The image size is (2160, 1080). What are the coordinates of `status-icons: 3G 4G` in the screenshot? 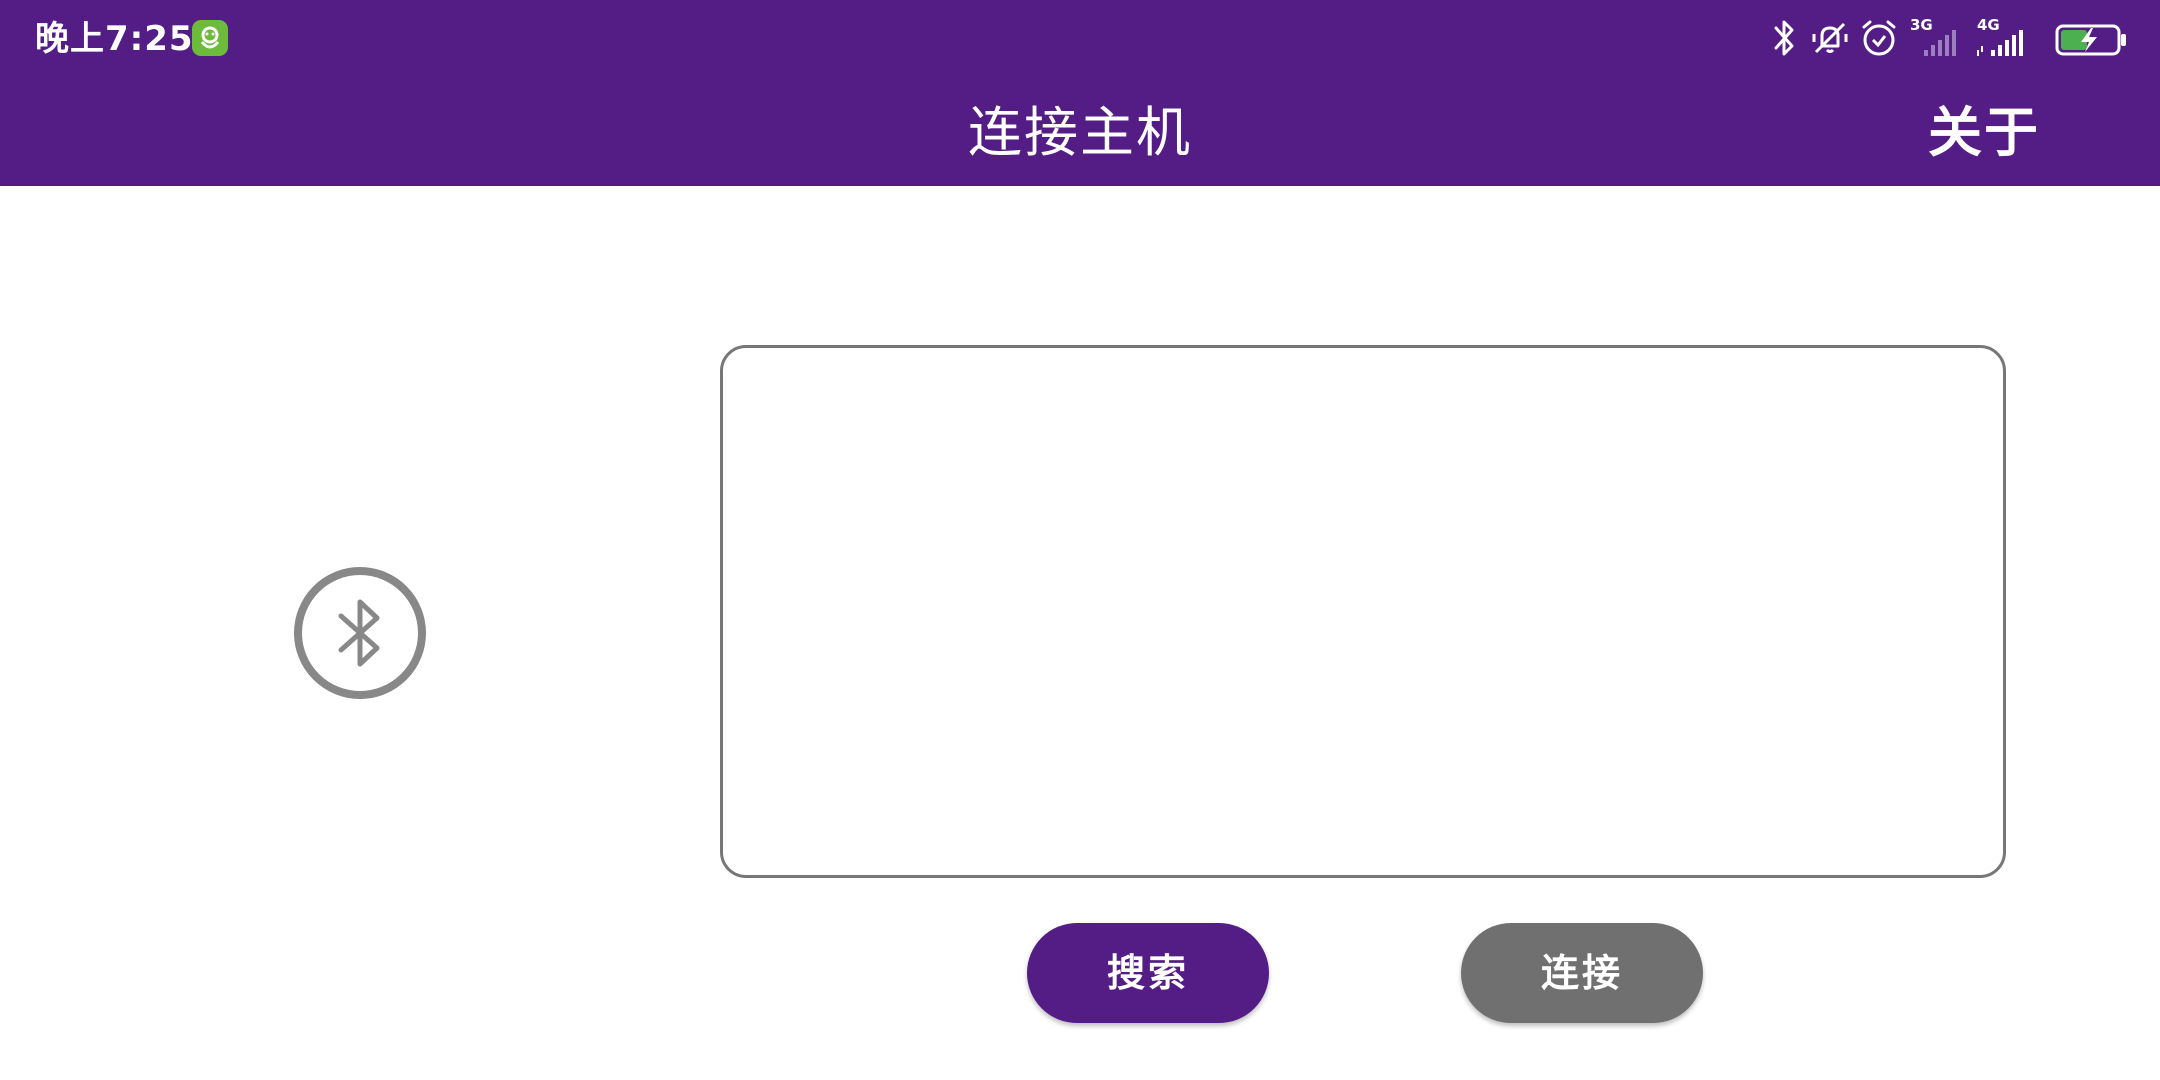 It's located at (1950, 39).